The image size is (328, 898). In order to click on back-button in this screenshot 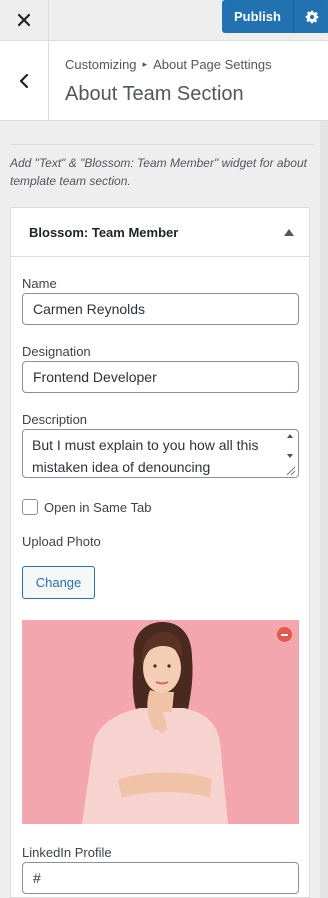, I will do `click(24, 80)`.